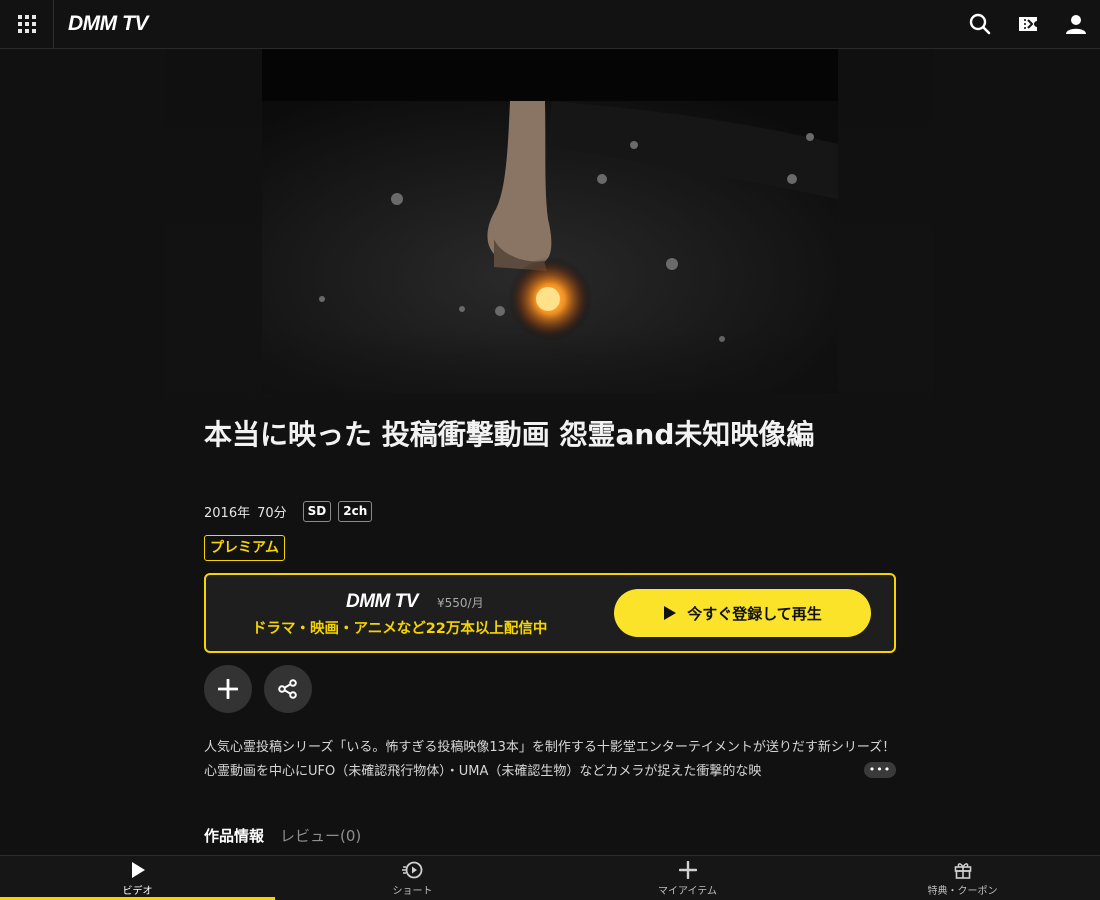 This screenshot has width=1100, height=900. Describe the element at coordinates (317, 511) in the screenshot. I see `quality-badge: SD` at that location.